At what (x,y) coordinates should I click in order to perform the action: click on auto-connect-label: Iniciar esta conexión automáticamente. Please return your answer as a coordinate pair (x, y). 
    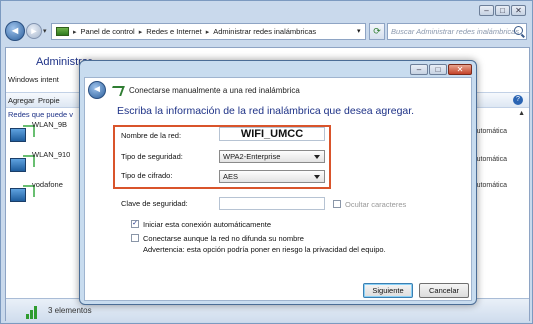
    Looking at the image, I should click on (207, 224).